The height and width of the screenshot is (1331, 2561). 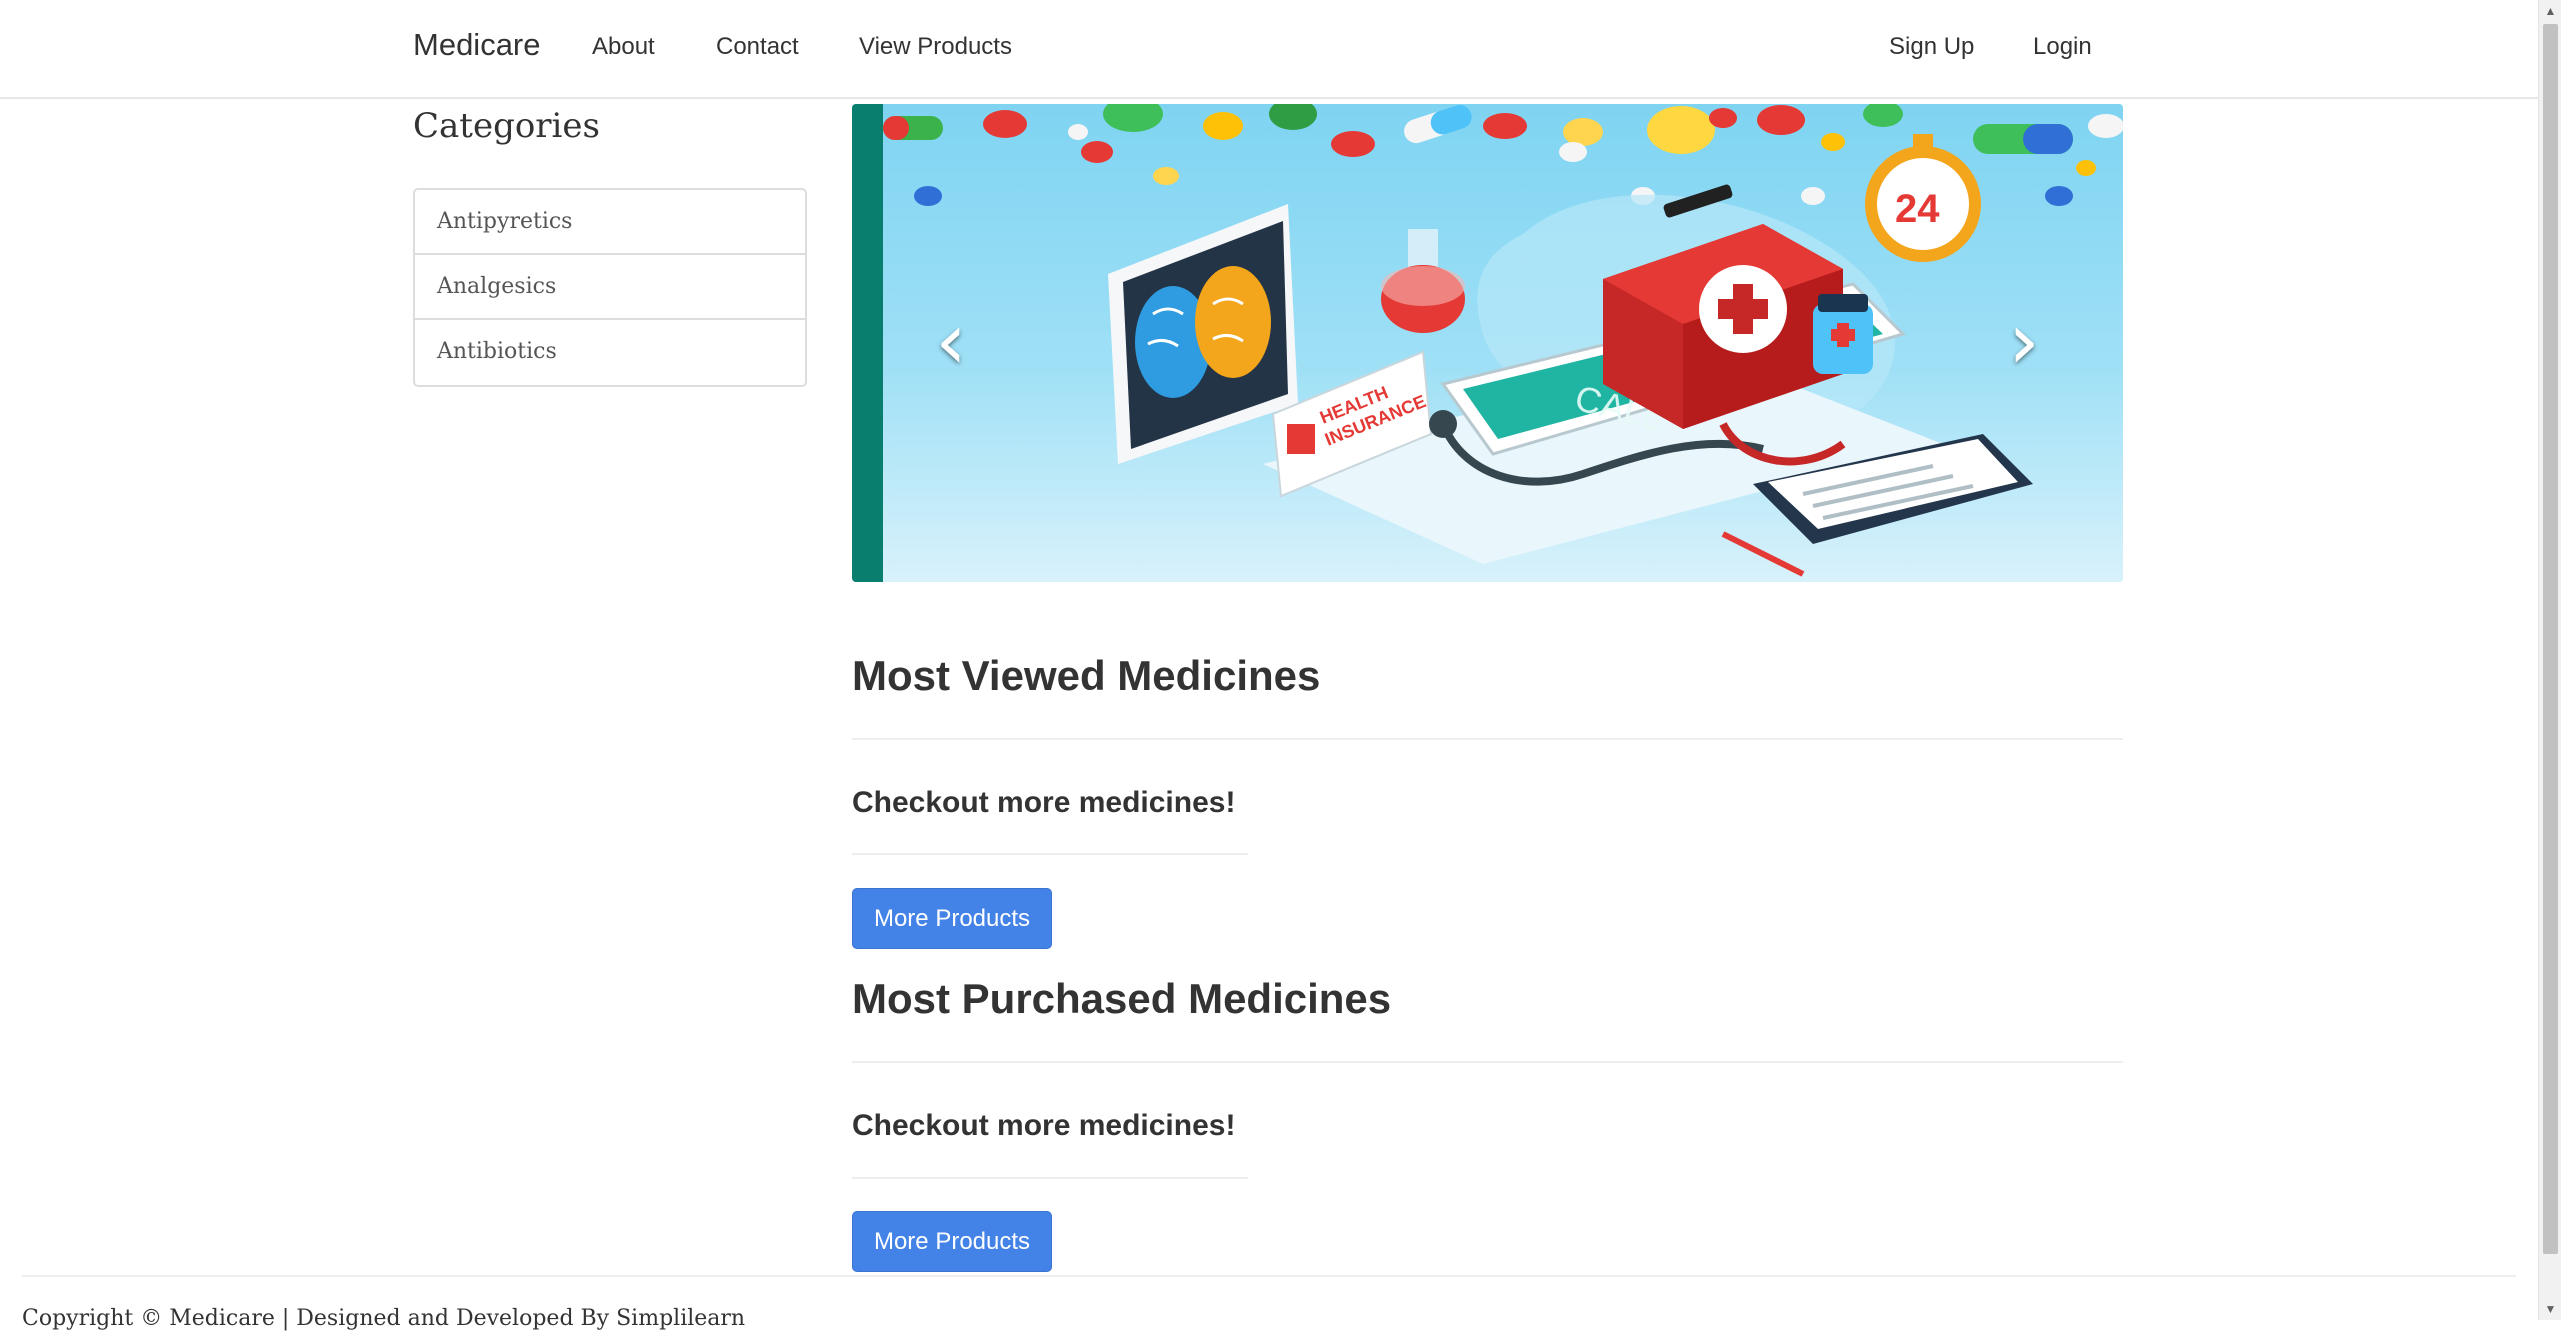 I want to click on more-products-button-purchased: More Products, so click(x=952, y=1241).